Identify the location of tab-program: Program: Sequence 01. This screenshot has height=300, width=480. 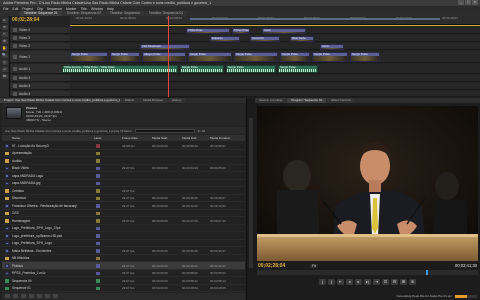
(307, 100).